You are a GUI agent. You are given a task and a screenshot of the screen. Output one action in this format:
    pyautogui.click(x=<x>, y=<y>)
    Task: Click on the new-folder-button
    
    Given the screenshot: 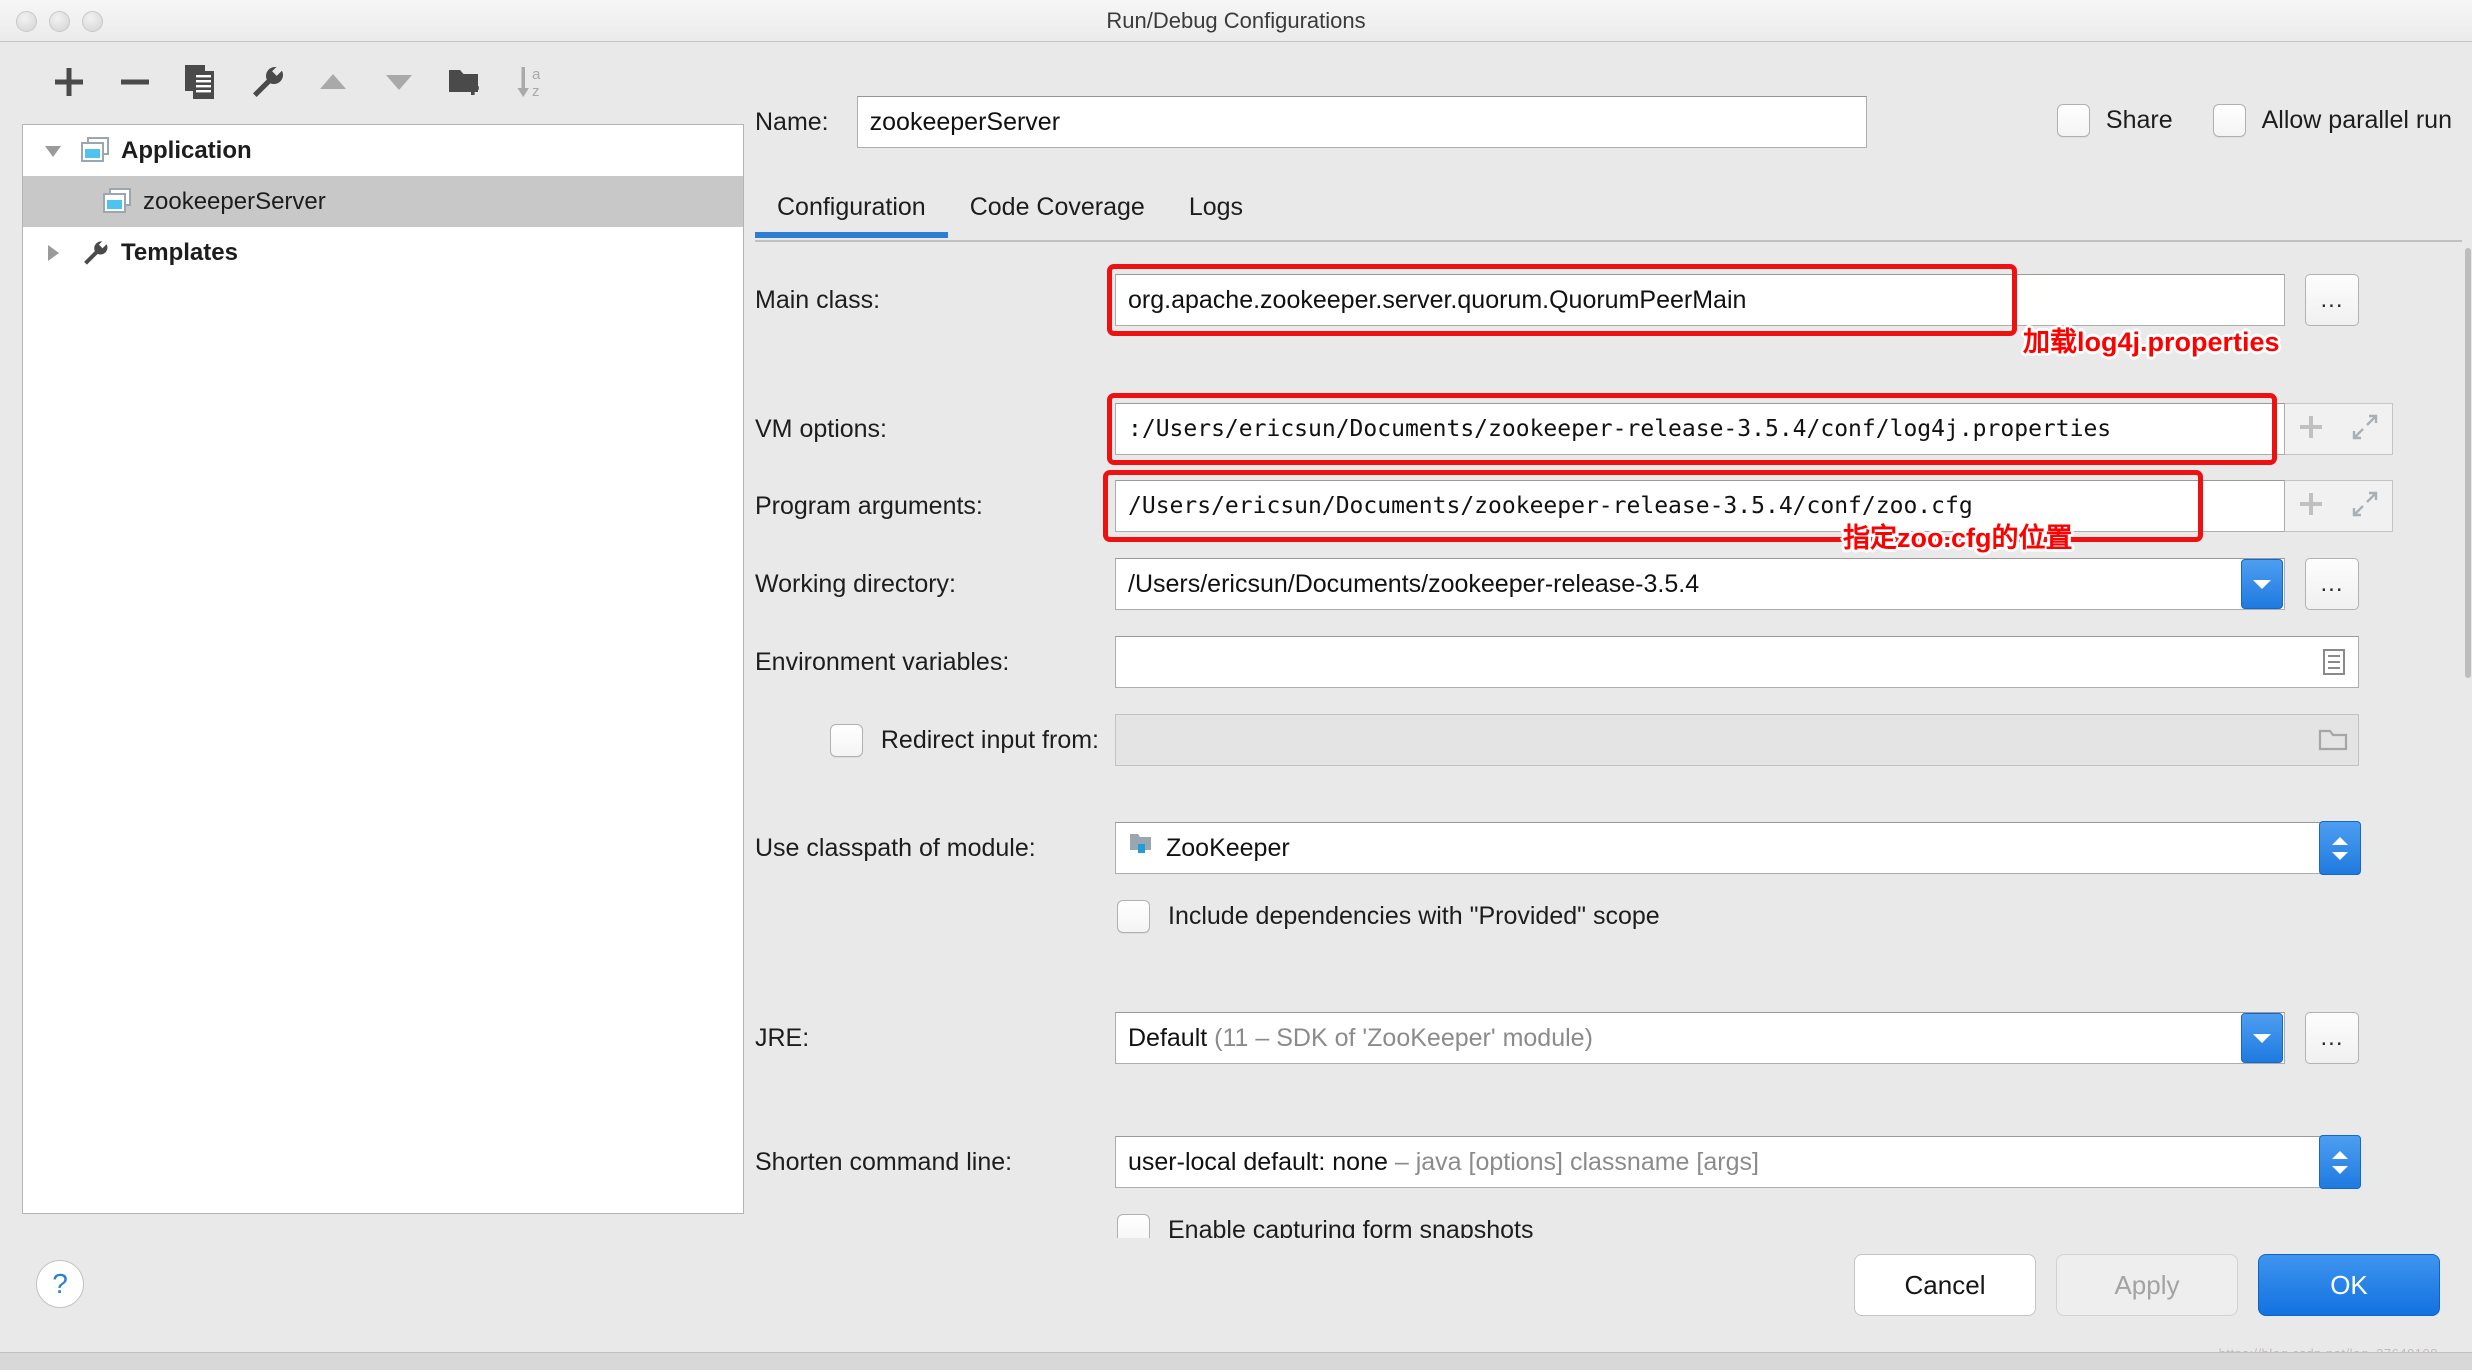 What is the action you would take?
    pyautogui.click(x=465, y=82)
    